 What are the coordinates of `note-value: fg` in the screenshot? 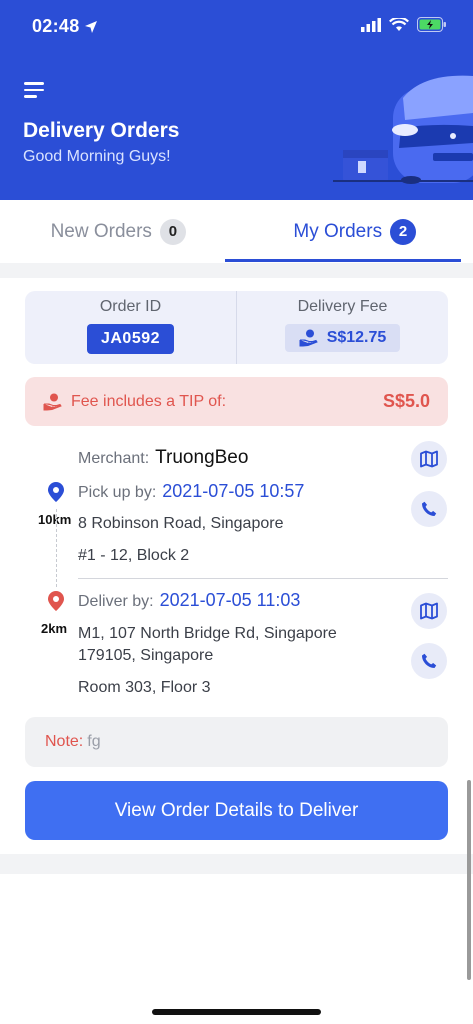 It's located at (94, 741).